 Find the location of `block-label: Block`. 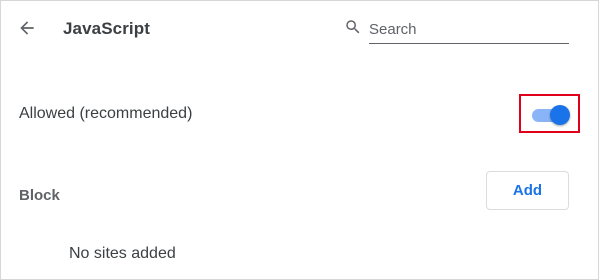

block-label: Block is located at coordinates (39, 195).